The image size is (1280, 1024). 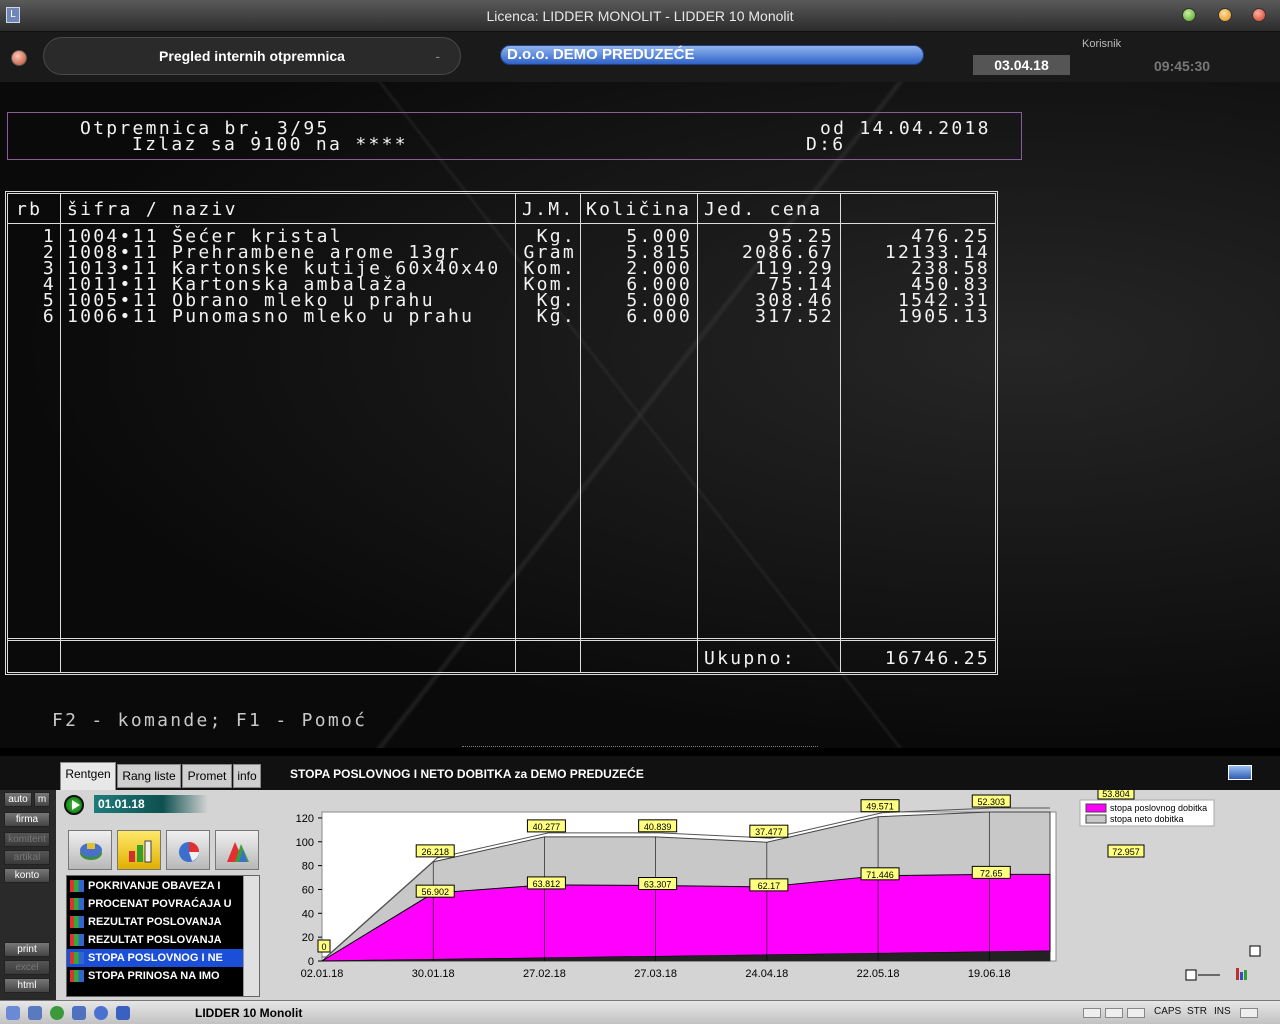 What do you see at coordinates (655, 974) in the screenshot?
I see `x-tick-label: 27.03.18` at bounding box center [655, 974].